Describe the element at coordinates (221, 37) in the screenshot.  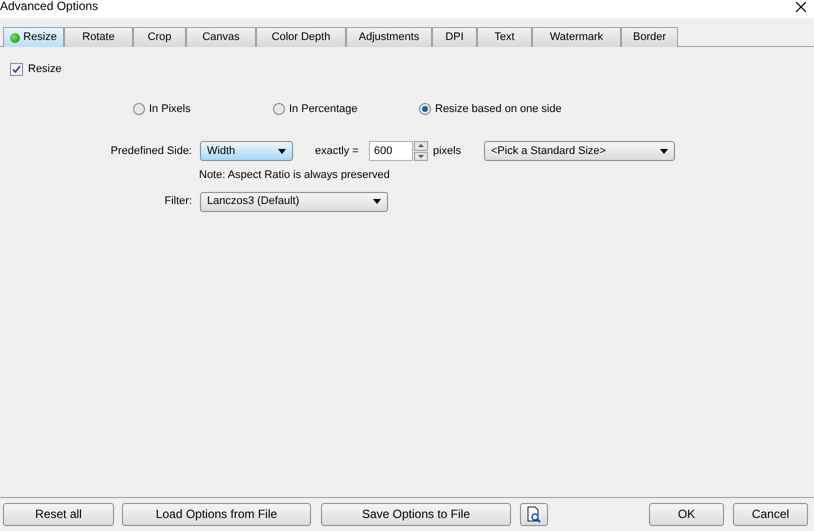
I see `tab: Canvas` at that location.